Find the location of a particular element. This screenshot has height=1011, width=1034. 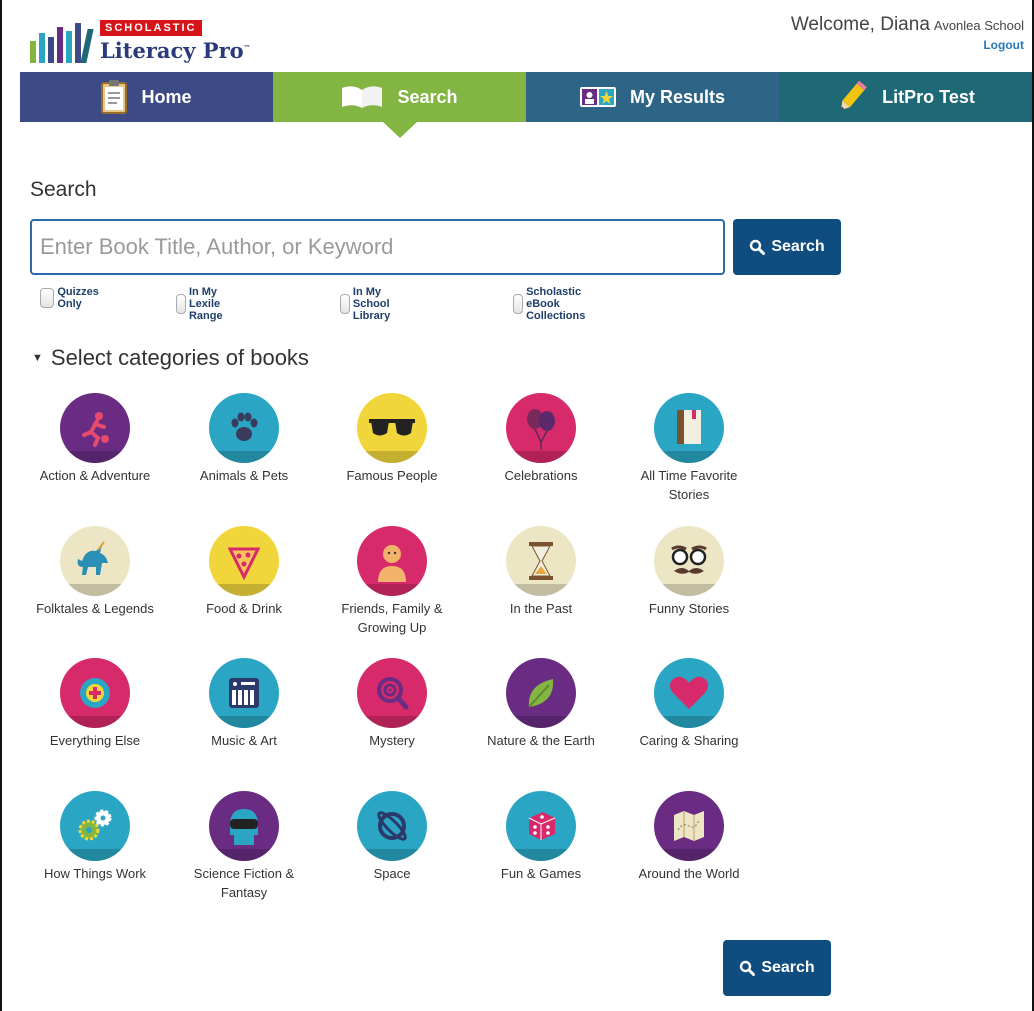

category-celebrations: Celebrations is located at coordinates (541, 439).